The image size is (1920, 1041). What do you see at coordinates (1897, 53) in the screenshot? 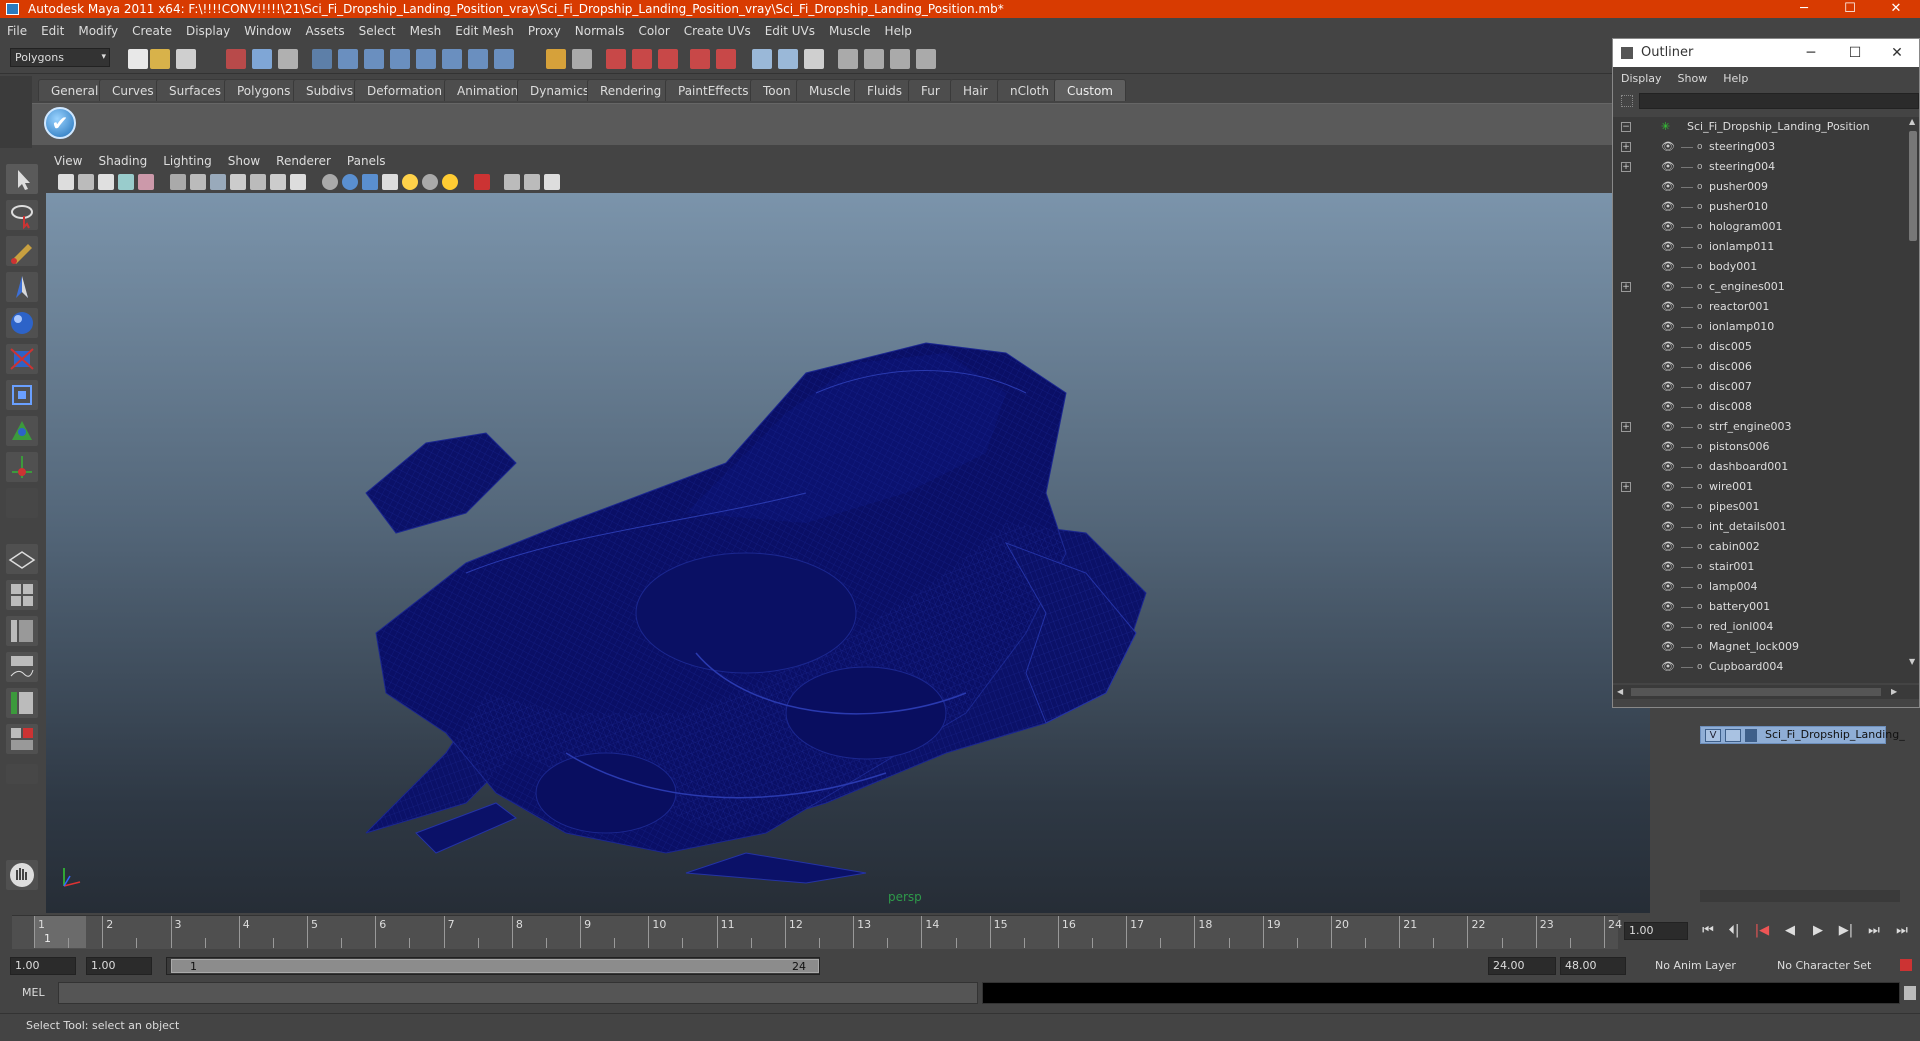
I see `outliner-close-button: ✕` at bounding box center [1897, 53].